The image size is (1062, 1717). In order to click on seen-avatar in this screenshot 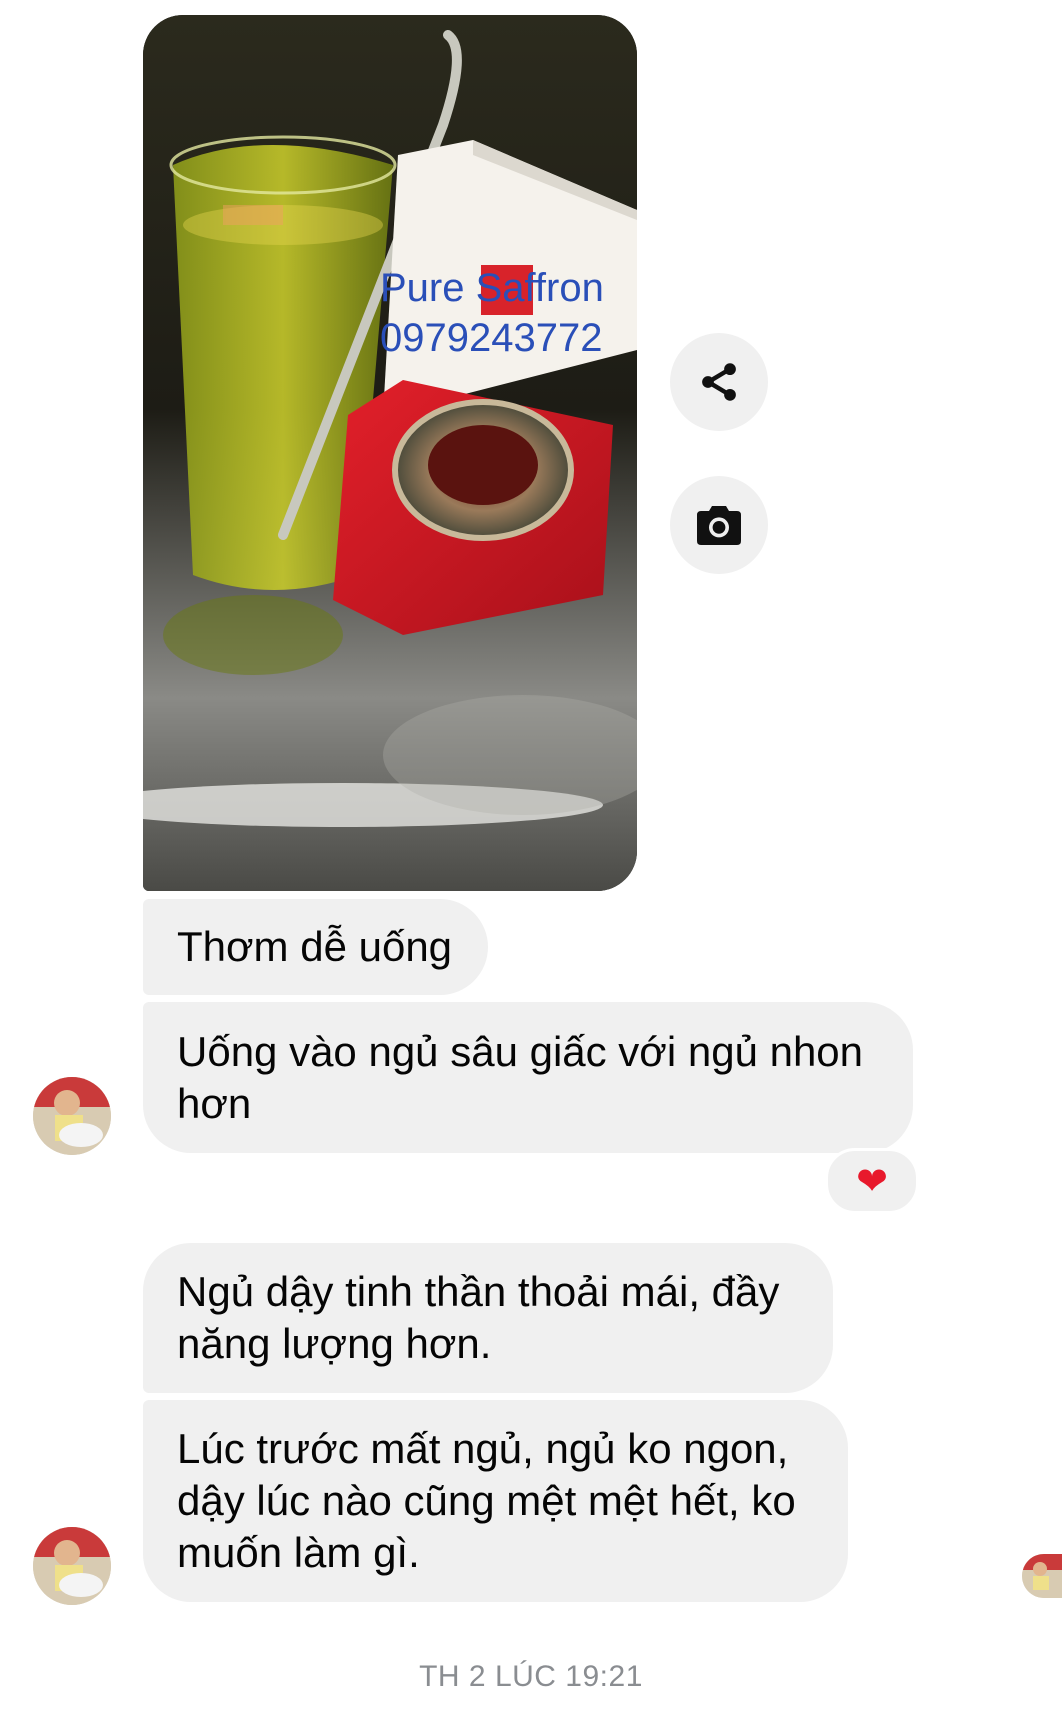, I will do `click(1042, 1576)`.